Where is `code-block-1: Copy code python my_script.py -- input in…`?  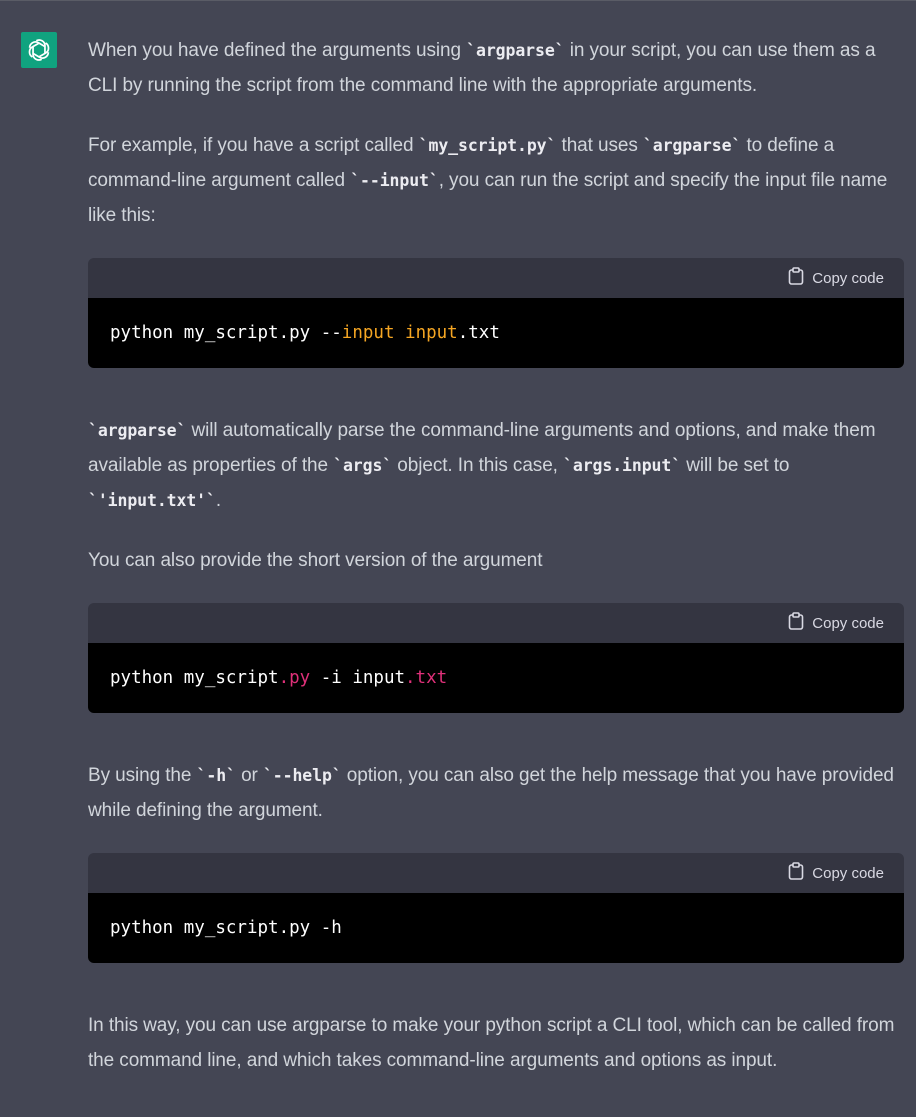
code-block-1: Copy code python my_script.py -- input in… is located at coordinates (496, 313).